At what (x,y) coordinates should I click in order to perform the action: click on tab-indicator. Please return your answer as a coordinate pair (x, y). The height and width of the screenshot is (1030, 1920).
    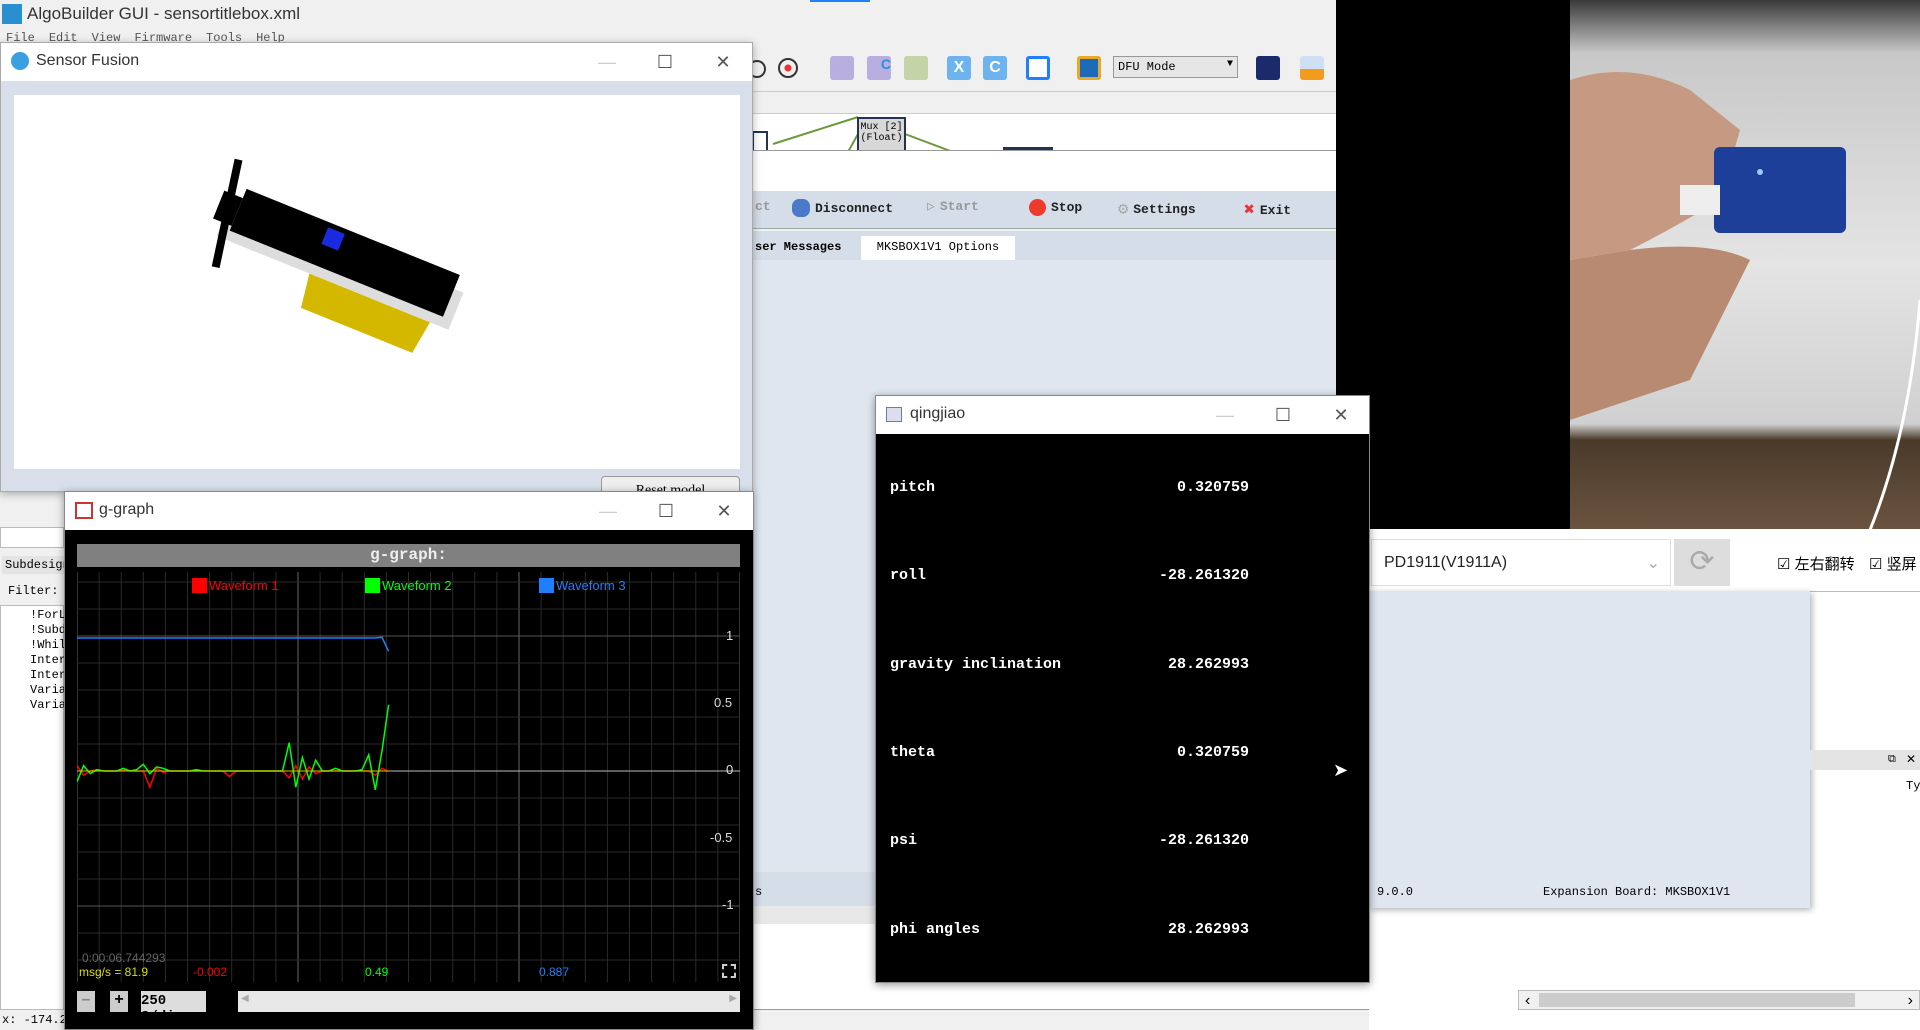
    Looking at the image, I should click on (840, 1).